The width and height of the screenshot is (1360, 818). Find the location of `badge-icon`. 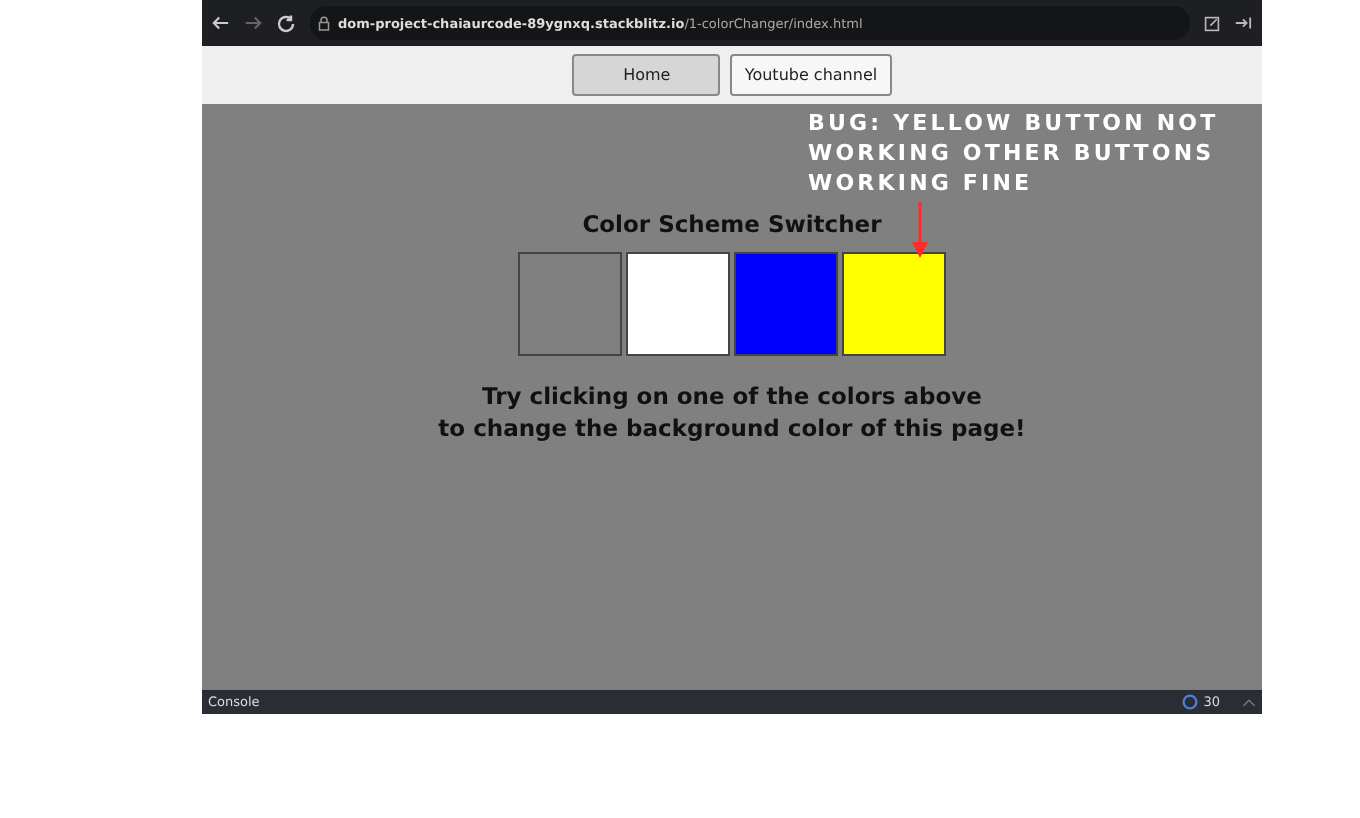

badge-icon is located at coordinates (1189, 702).